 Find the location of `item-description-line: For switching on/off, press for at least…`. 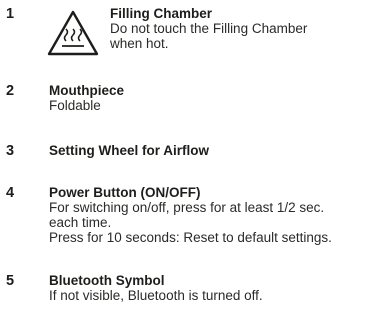

item-description-line: For switching on/off, press for at least… is located at coordinates (187, 207).